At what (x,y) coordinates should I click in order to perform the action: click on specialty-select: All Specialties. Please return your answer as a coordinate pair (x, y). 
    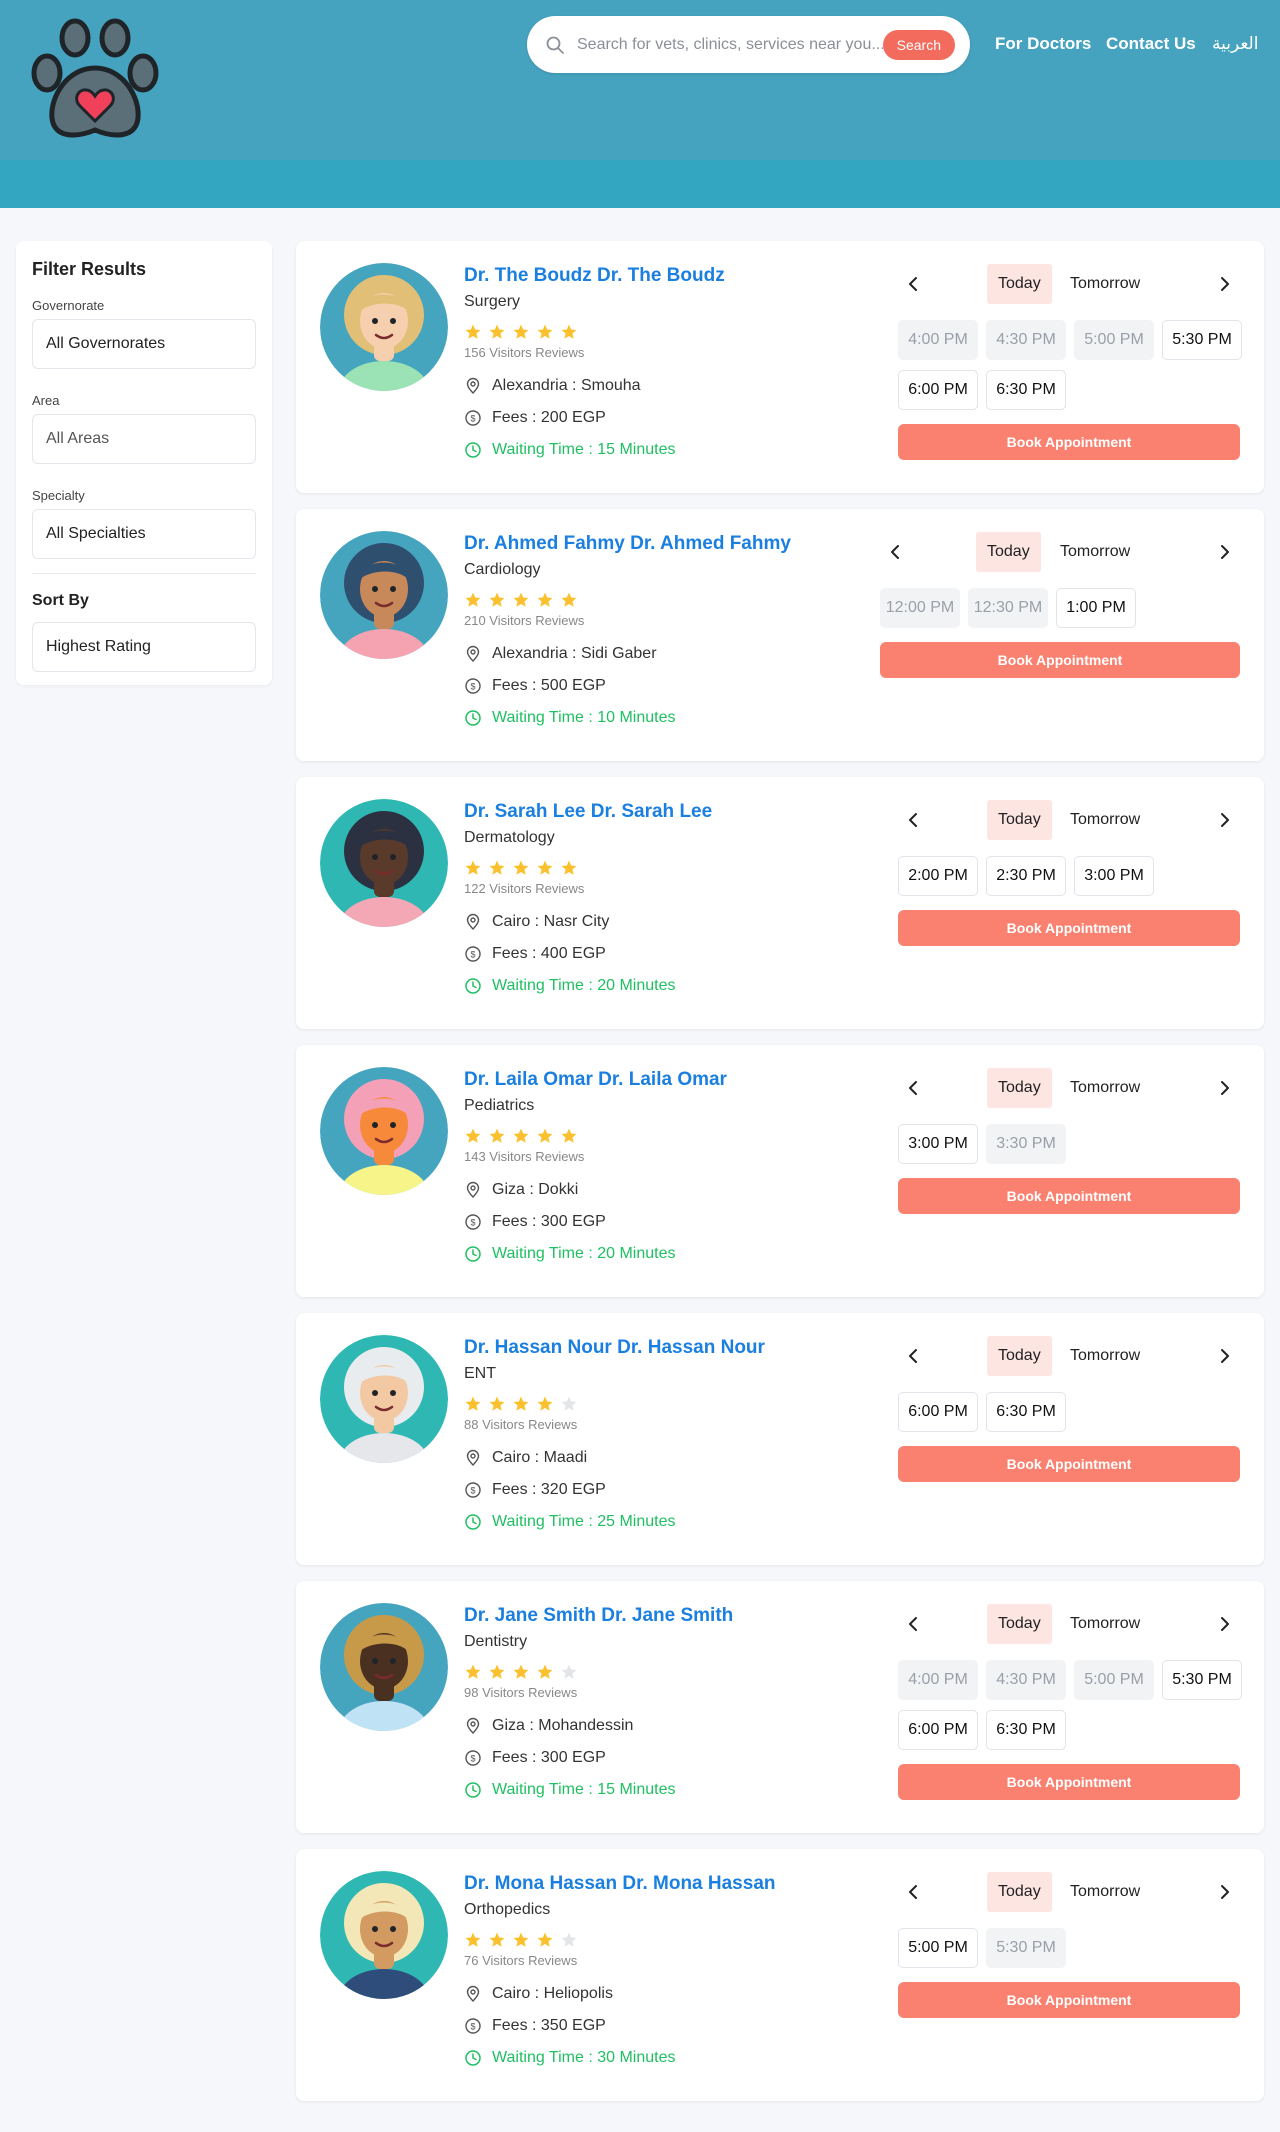
    Looking at the image, I should click on (144, 534).